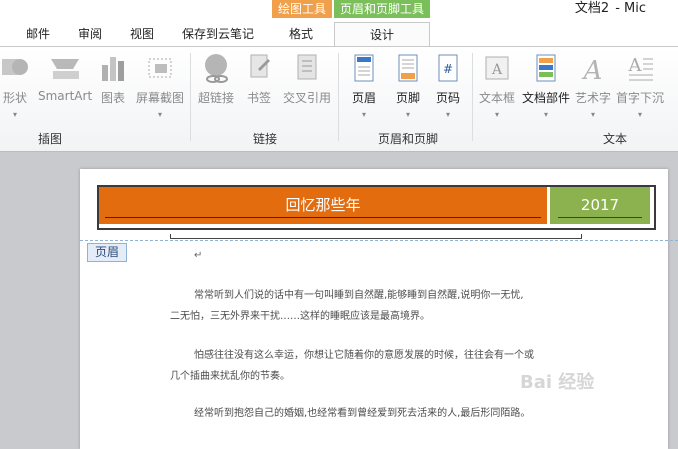 This screenshot has height=449, width=678. What do you see at coordinates (610, 8) in the screenshot?
I see `document-title: 文档2- Mic` at bounding box center [610, 8].